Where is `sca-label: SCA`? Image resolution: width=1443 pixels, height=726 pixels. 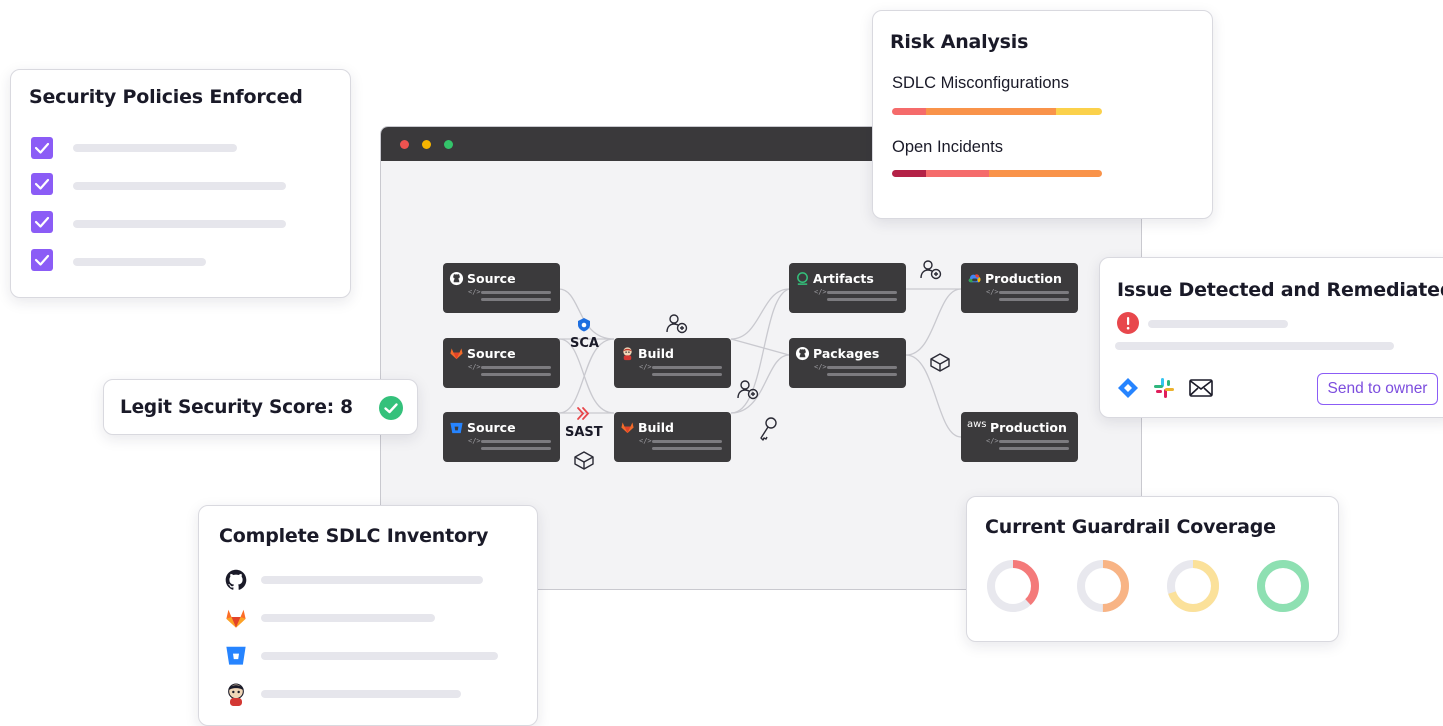
sca-label: SCA is located at coordinates (584, 343).